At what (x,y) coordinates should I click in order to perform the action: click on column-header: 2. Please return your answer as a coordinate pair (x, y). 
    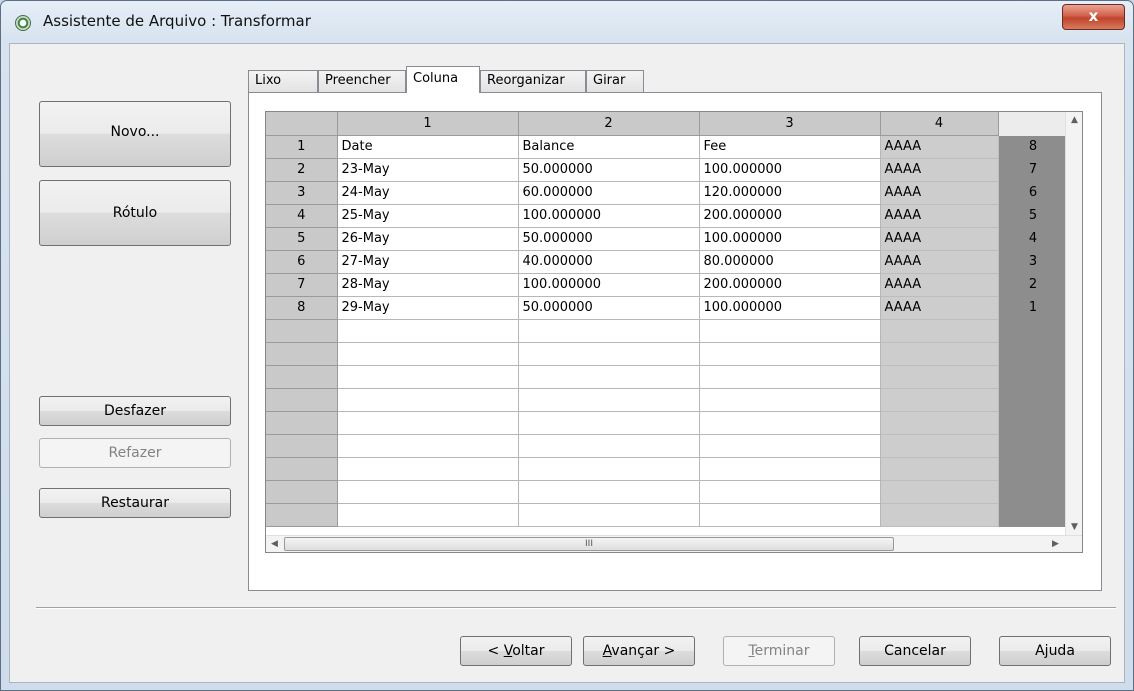
    Looking at the image, I should click on (609, 124).